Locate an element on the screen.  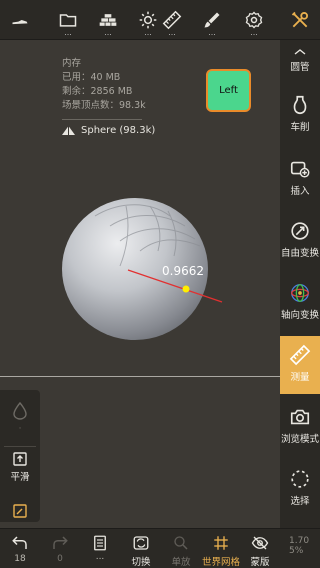
single-button: 单放 is located at coordinates (181, 548).